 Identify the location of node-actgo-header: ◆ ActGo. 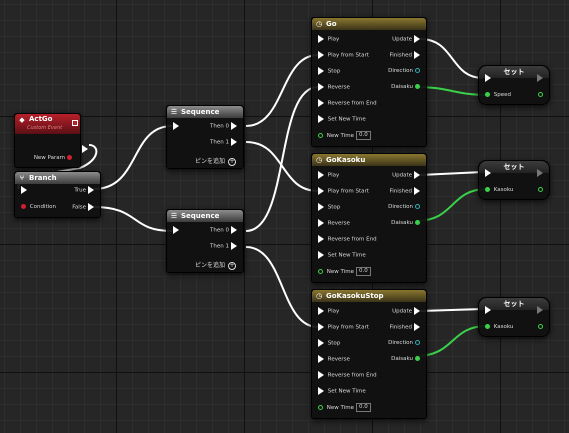
(47, 124).